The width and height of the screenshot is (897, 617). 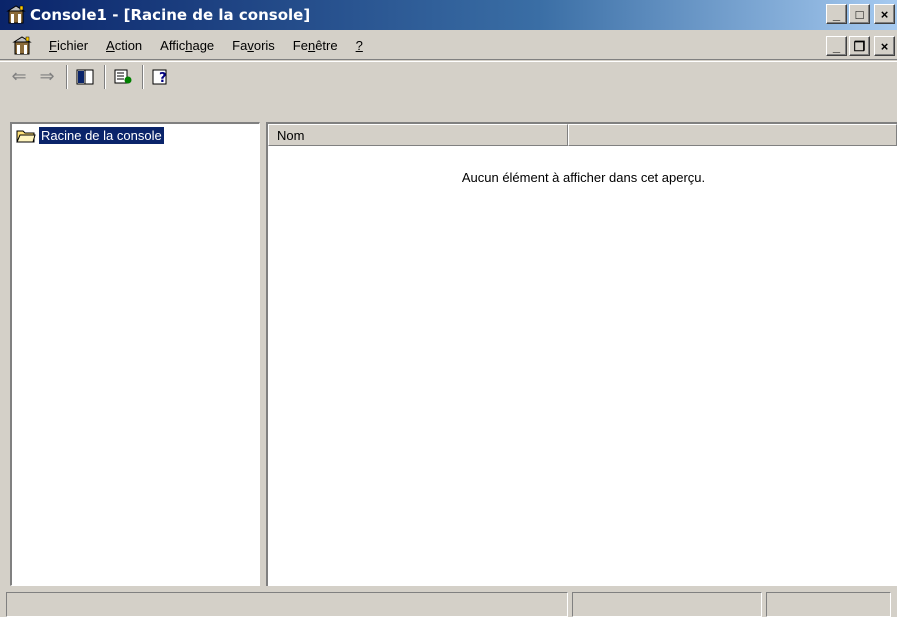 What do you see at coordinates (101, 135) in the screenshot?
I see `tree-item-label: Racine de la console` at bounding box center [101, 135].